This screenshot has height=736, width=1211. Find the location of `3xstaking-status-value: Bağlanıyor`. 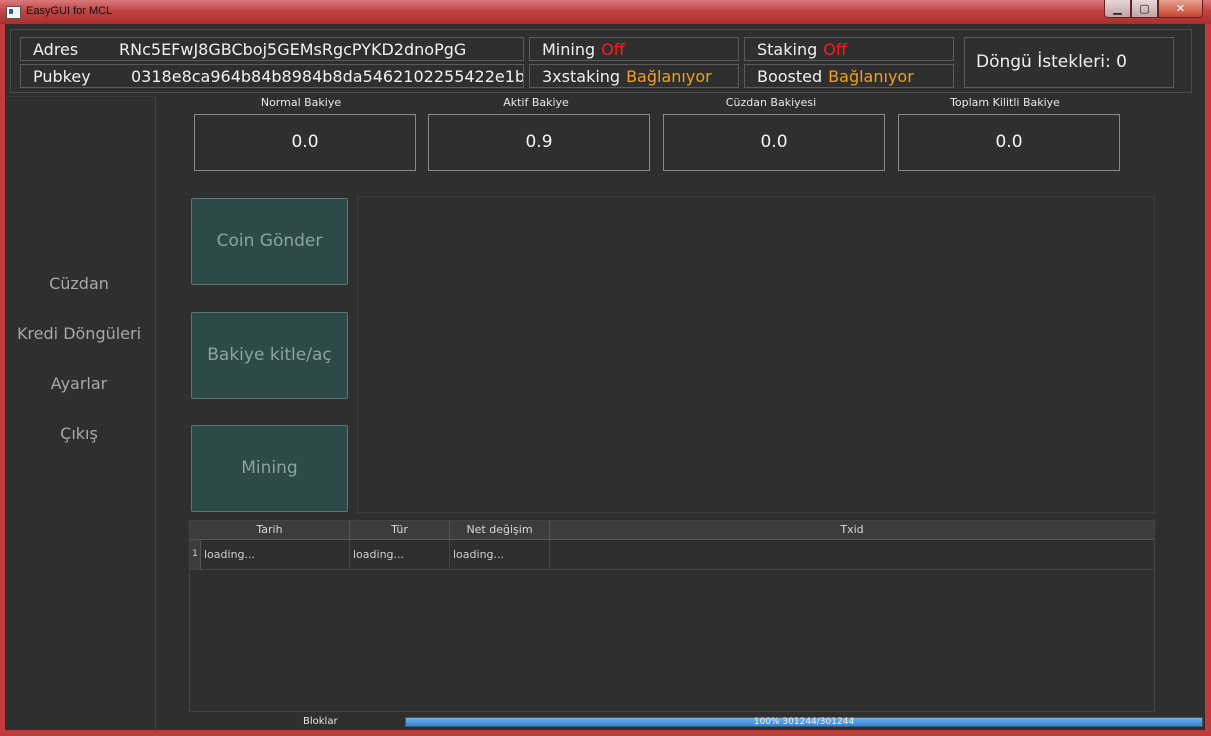

3xstaking-status-value: Bağlanıyor is located at coordinates (669, 76).